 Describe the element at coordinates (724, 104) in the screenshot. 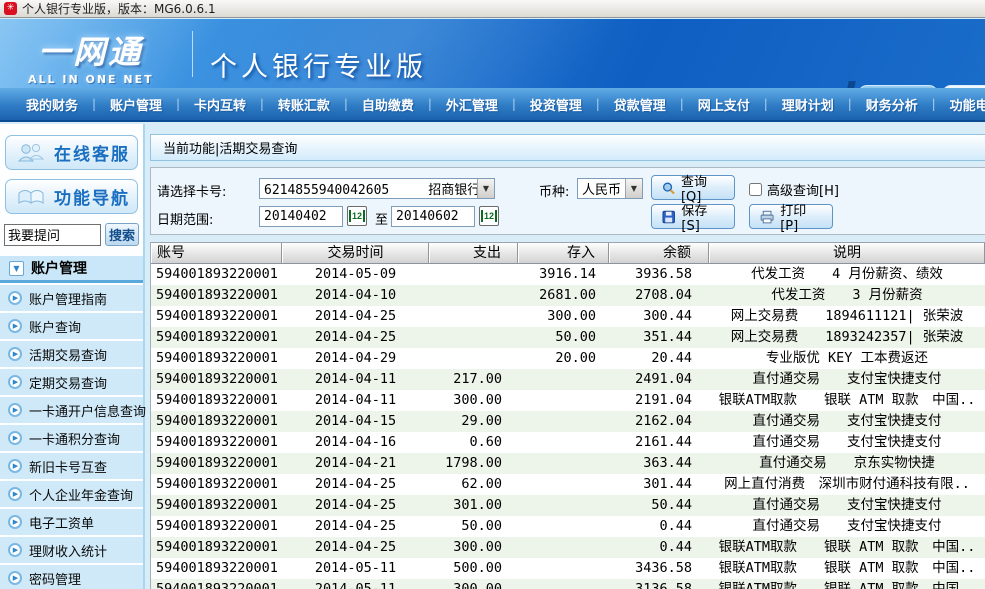

I see `menu-item-9: 网上支付` at that location.